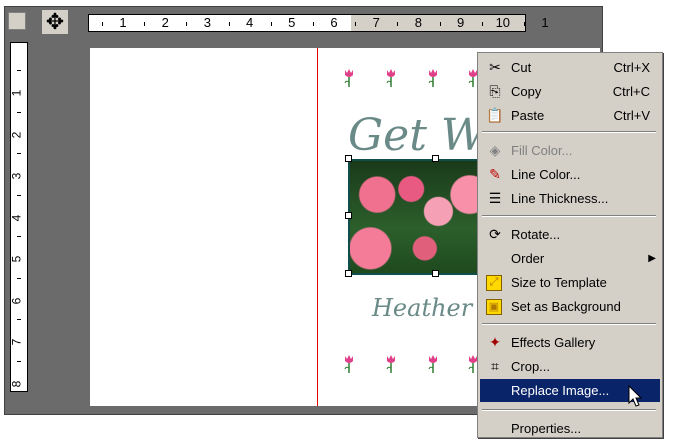 This screenshot has width=674, height=440. Describe the element at coordinates (652, 258) in the screenshot. I see `submenu-arrow-icon: ▶` at that location.